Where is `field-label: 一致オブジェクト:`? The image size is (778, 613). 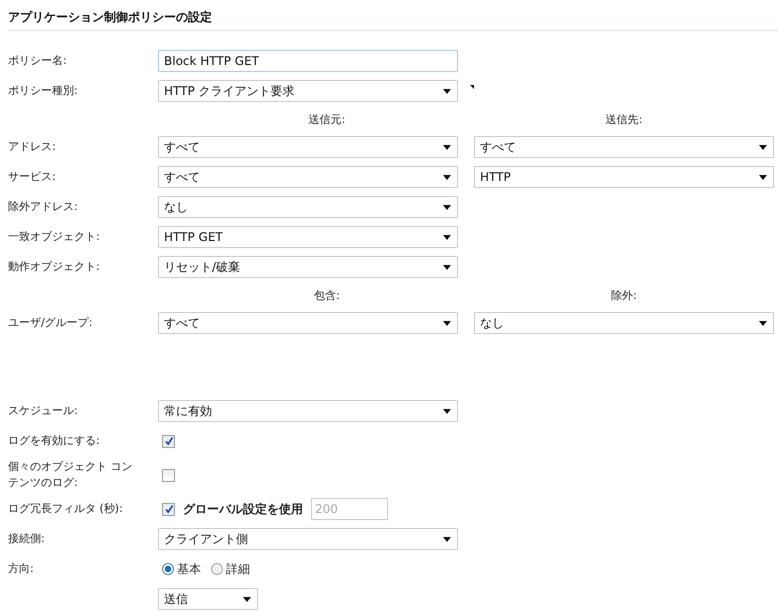 field-label: 一致オブジェクト: is located at coordinates (54, 237).